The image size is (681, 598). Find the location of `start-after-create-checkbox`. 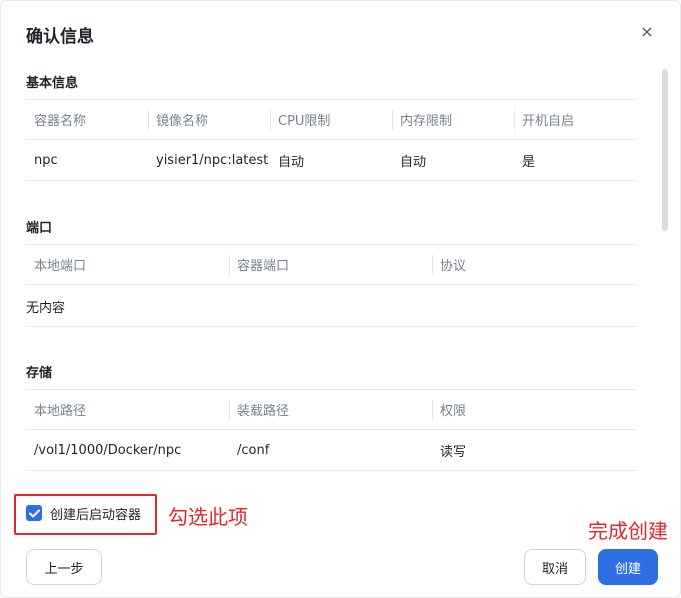

start-after-create-checkbox is located at coordinates (34, 513).